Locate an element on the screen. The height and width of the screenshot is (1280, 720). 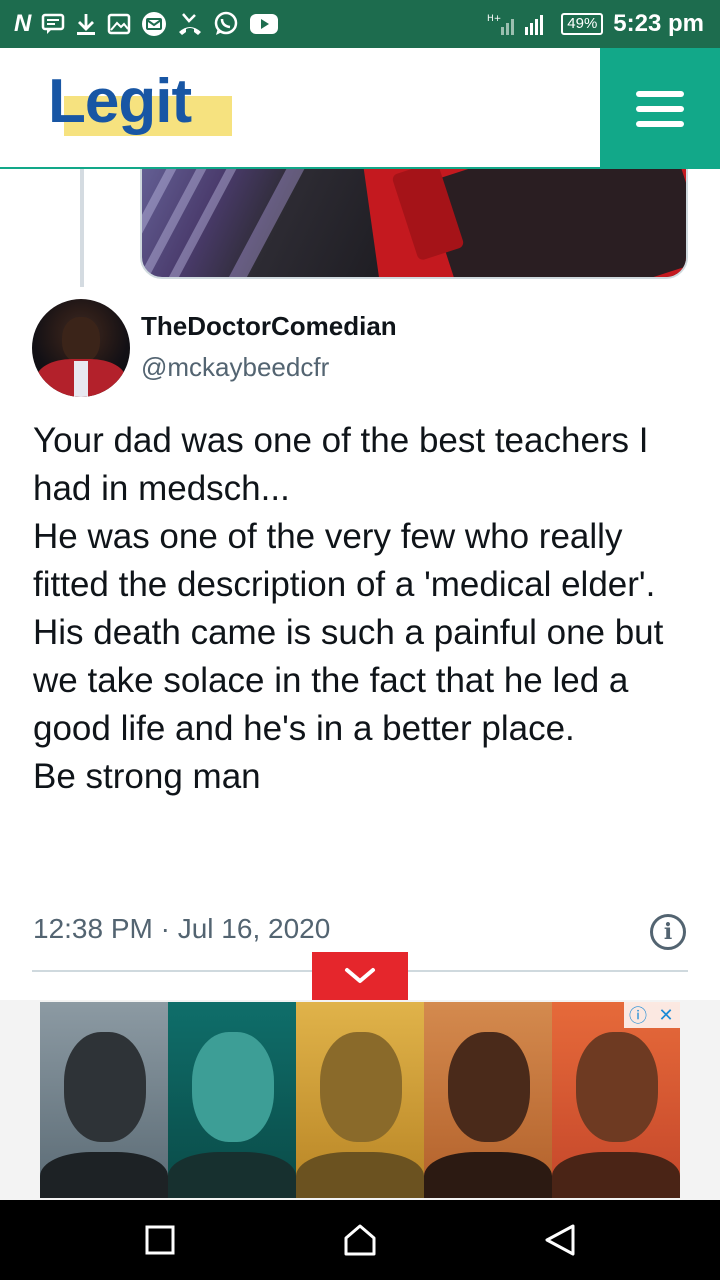
ad-banner is located at coordinates (360, 1100).